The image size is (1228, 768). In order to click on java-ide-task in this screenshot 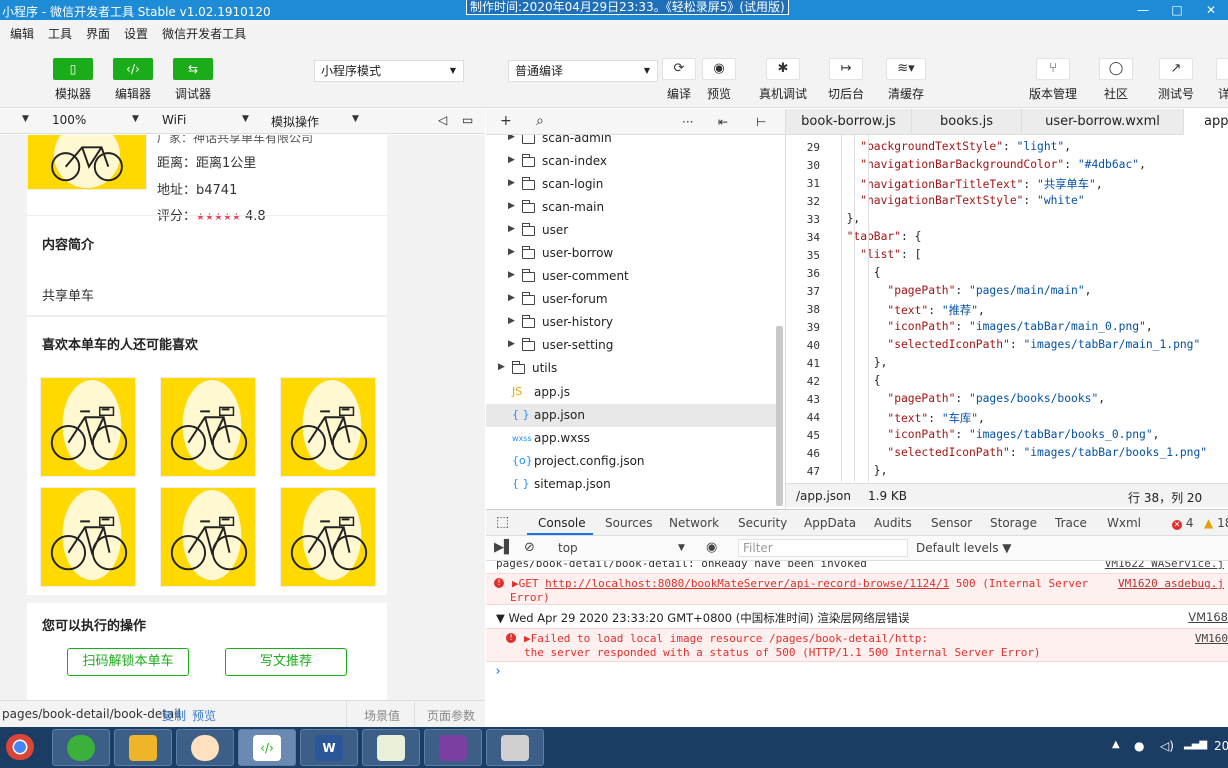, I will do `click(453, 747)`.